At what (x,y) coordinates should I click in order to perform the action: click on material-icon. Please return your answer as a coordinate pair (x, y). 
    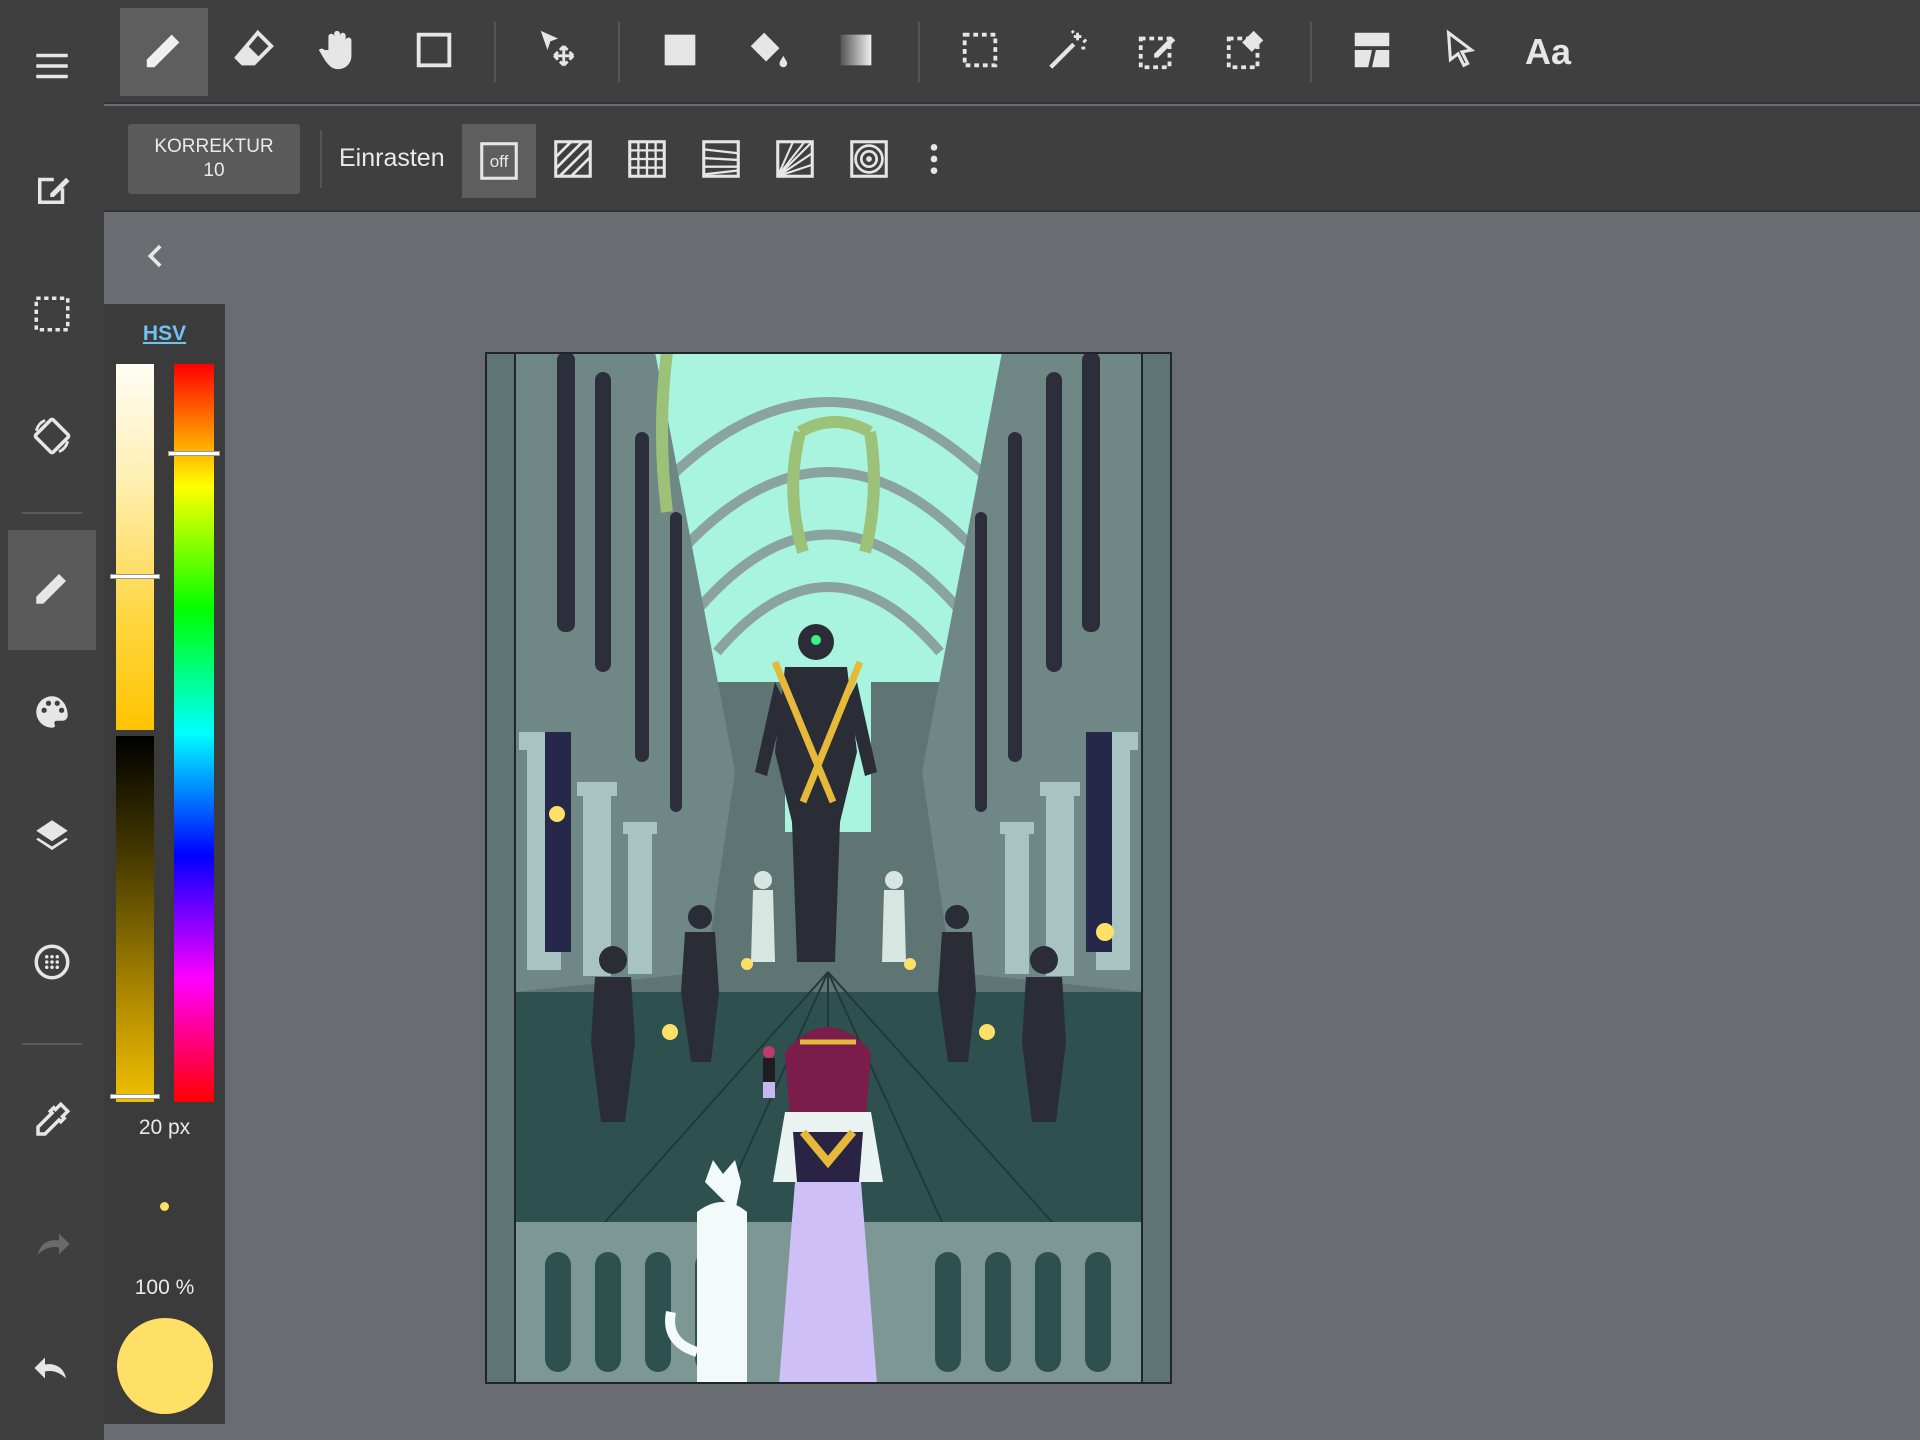
    Looking at the image, I should click on (52, 964).